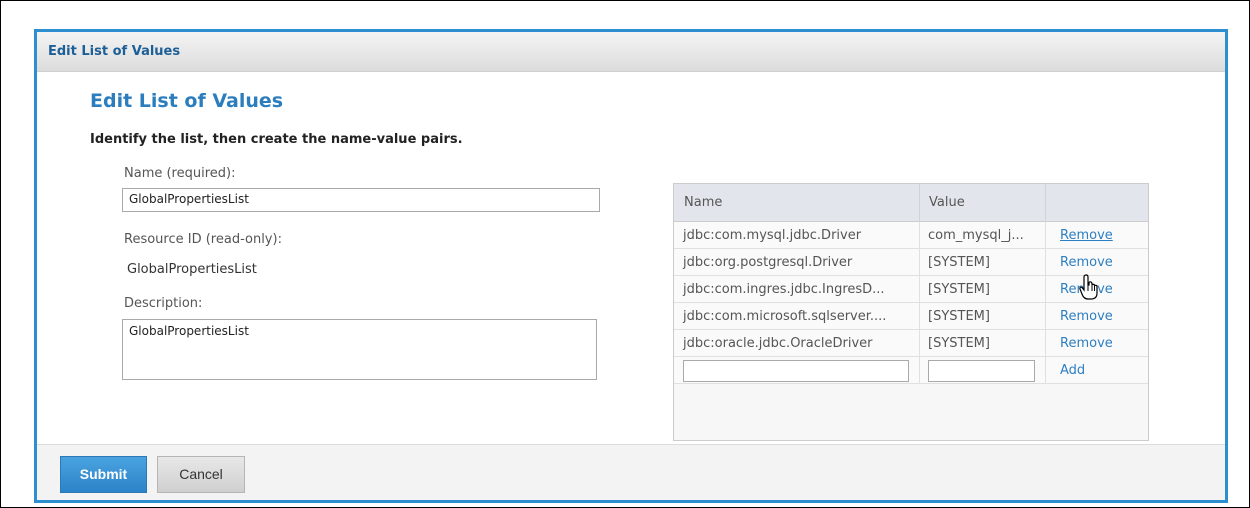  What do you see at coordinates (201, 474) in the screenshot?
I see `cancel-button: Cancel` at bounding box center [201, 474].